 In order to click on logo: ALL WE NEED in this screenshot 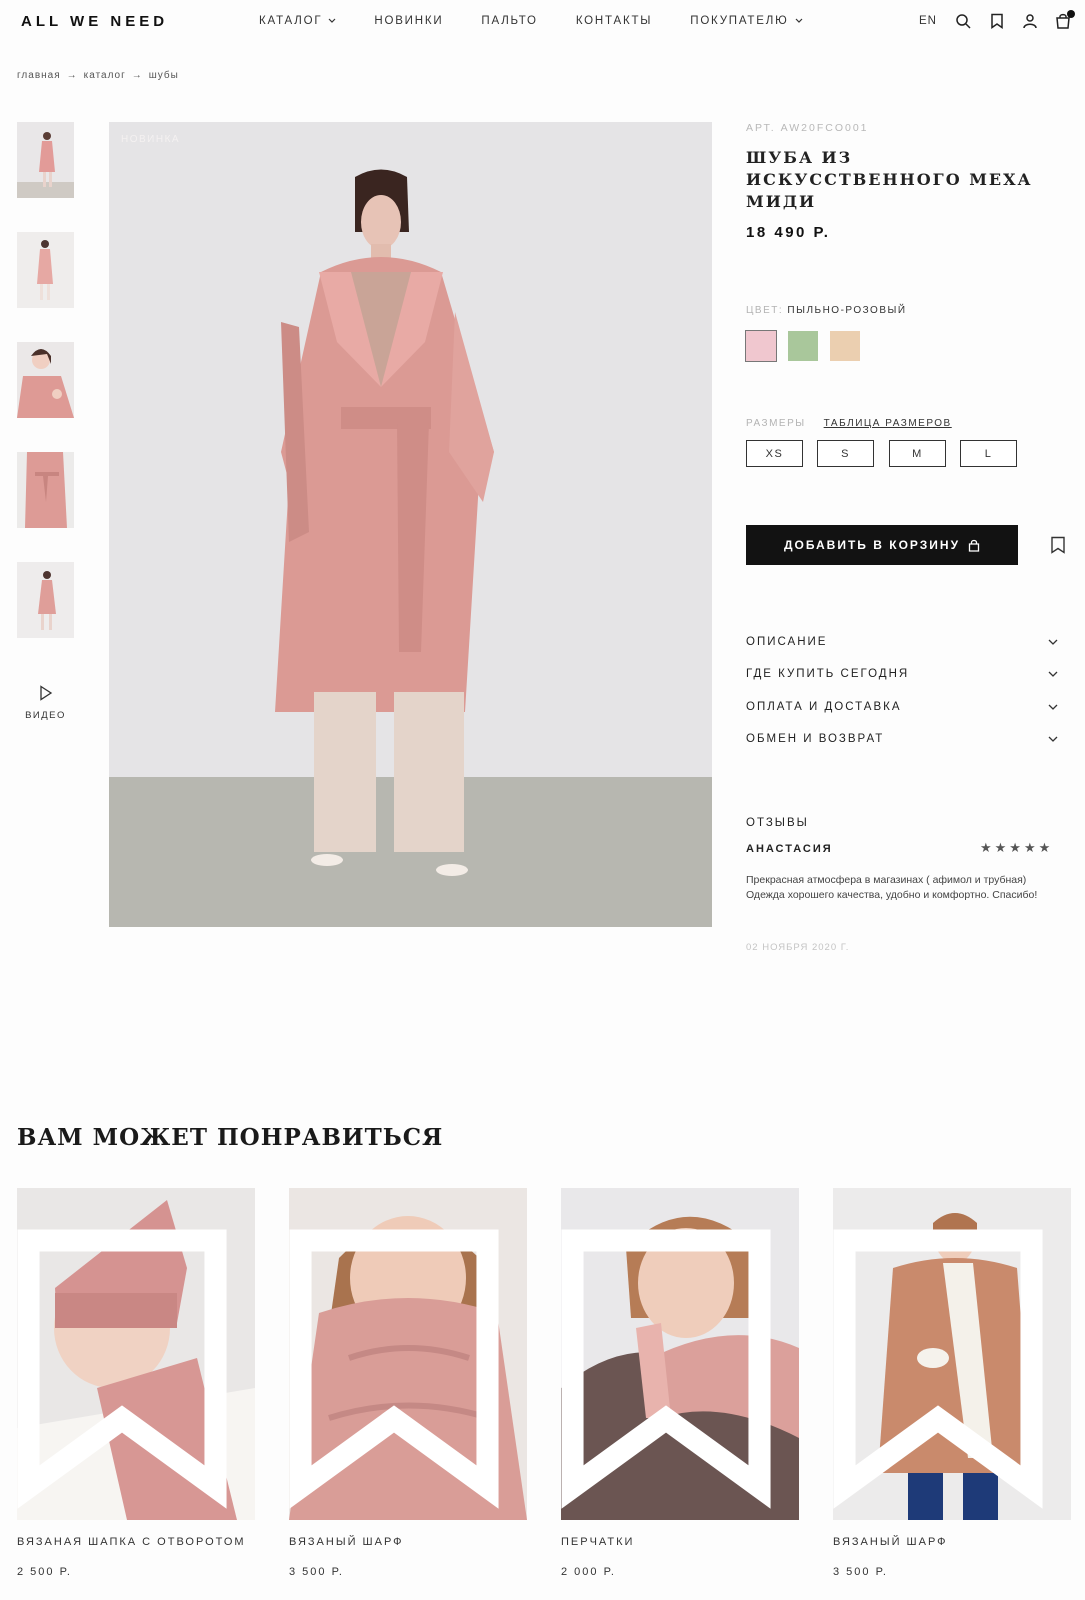, I will do `click(94, 21)`.